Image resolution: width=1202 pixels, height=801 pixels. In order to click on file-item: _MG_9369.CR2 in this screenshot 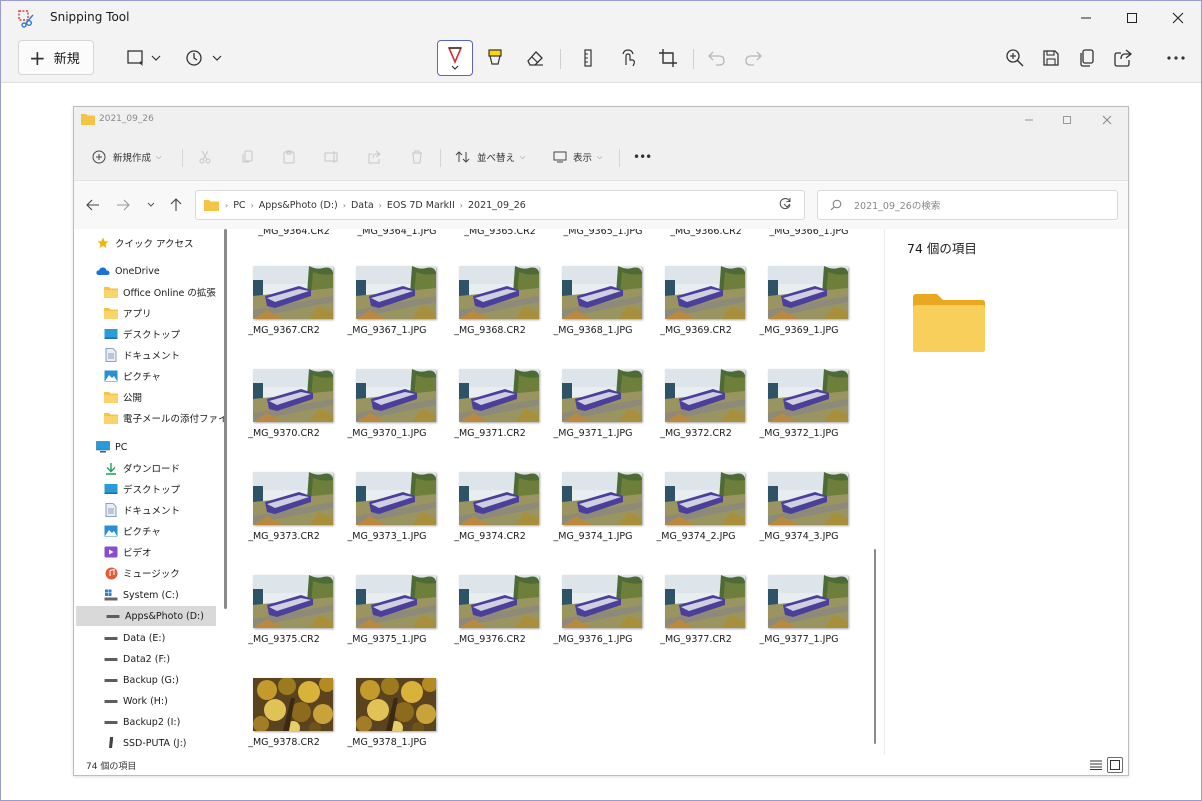, I will do `click(696, 296)`.